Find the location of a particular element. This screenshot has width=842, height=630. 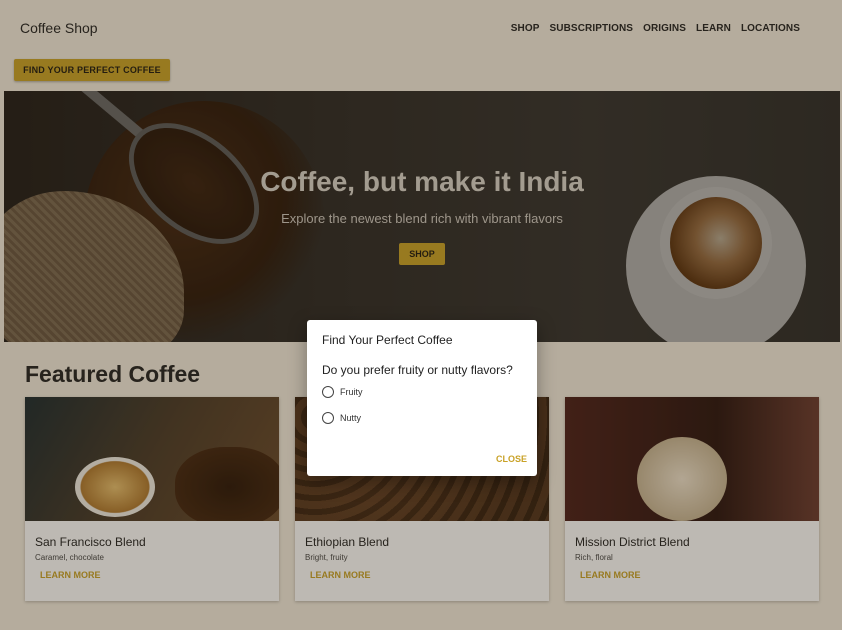

option-fruity: Fruity is located at coordinates (342, 392).